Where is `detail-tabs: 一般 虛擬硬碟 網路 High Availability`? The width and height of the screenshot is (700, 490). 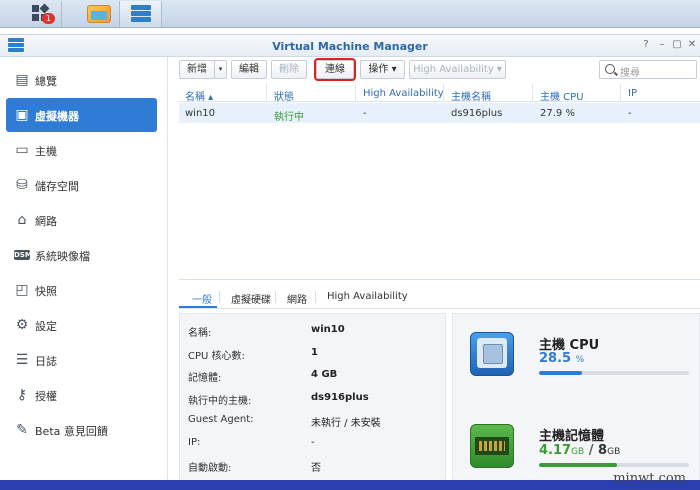 detail-tabs: 一般 虛擬硬碟 網路 High Availability is located at coordinates (439, 297).